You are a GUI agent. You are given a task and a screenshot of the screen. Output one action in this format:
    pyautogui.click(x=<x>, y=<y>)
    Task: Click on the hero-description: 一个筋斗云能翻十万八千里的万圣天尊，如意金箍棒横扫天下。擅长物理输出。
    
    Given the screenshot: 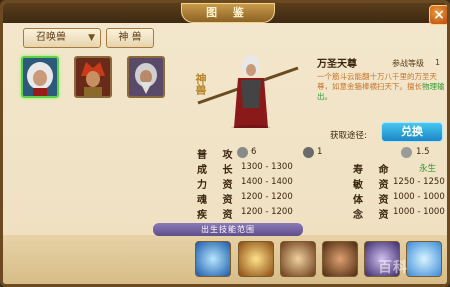 What is the action you would take?
    pyautogui.click(x=382, y=87)
    